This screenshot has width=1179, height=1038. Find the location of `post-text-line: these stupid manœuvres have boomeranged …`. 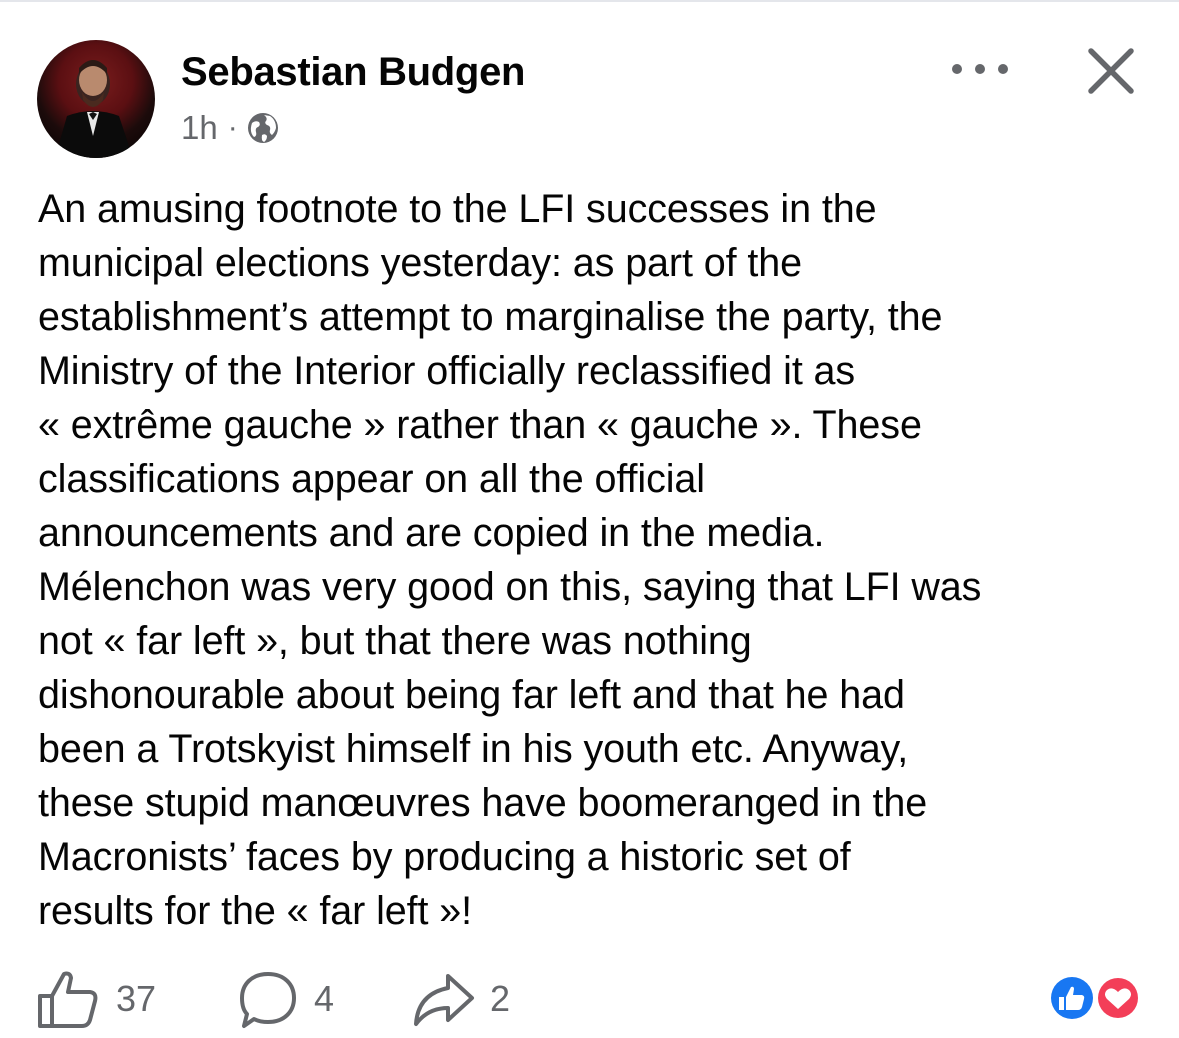

post-text-line: these stupid manœuvres have boomeranged … is located at coordinates (483, 803).